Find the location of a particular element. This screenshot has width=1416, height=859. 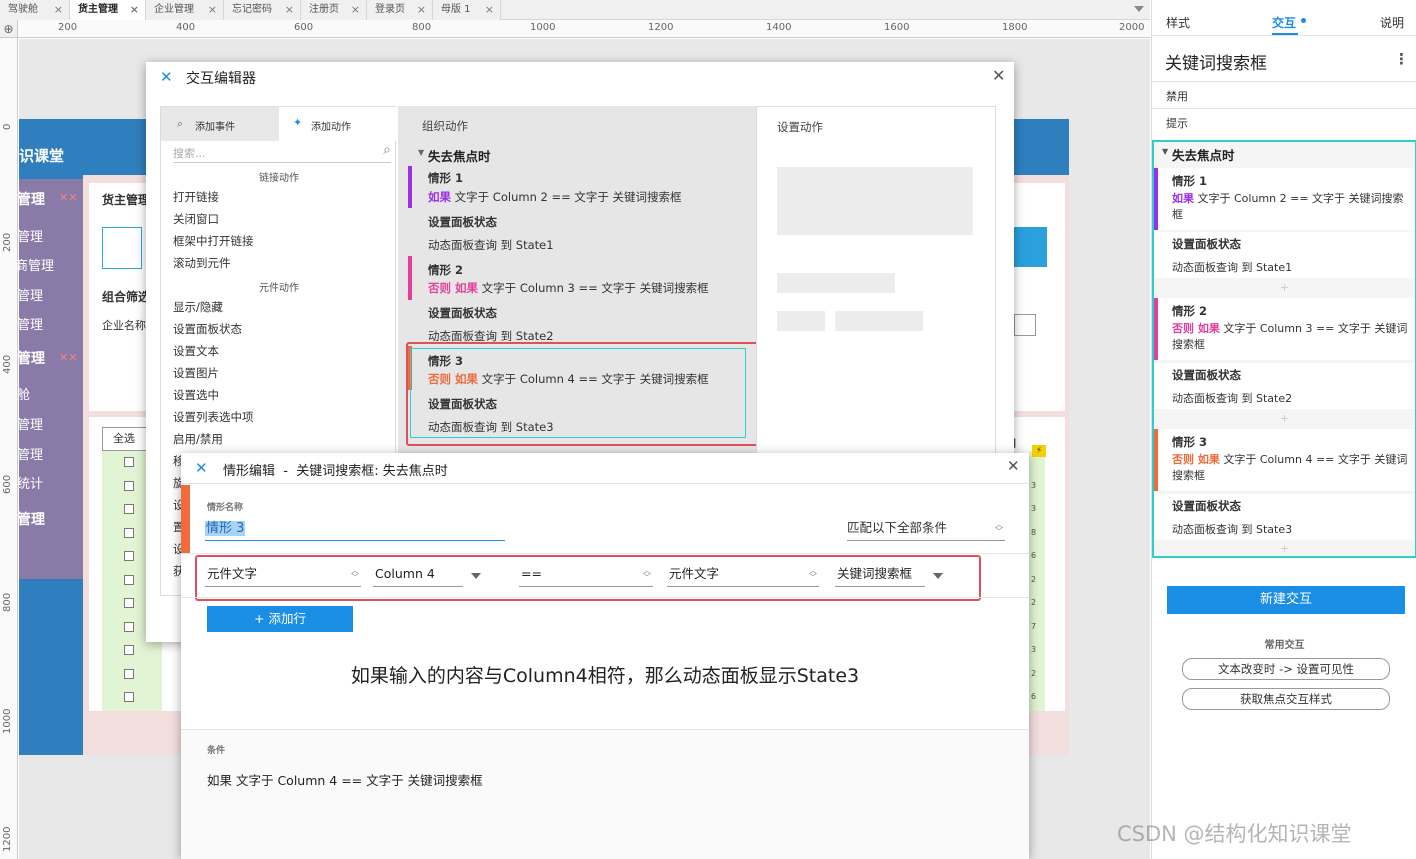

case-2-condition: 否则 如果 文字于 Column 3 == 文字于 关键词搜索框 is located at coordinates (568, 288).